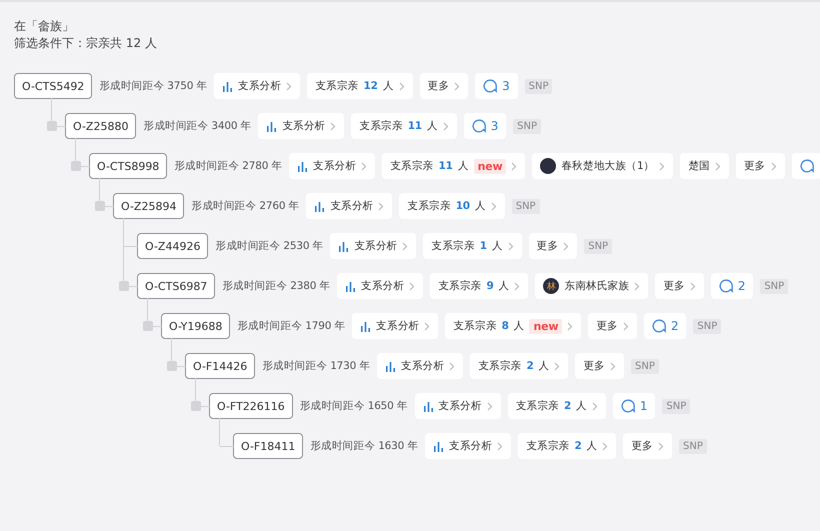 The image size is (820, 531). What do you see at coordinates (454, 166) in the screenshot?
I see `relatives-button: 支系宗亲 11 人 new` at bounding box center [454, 166].